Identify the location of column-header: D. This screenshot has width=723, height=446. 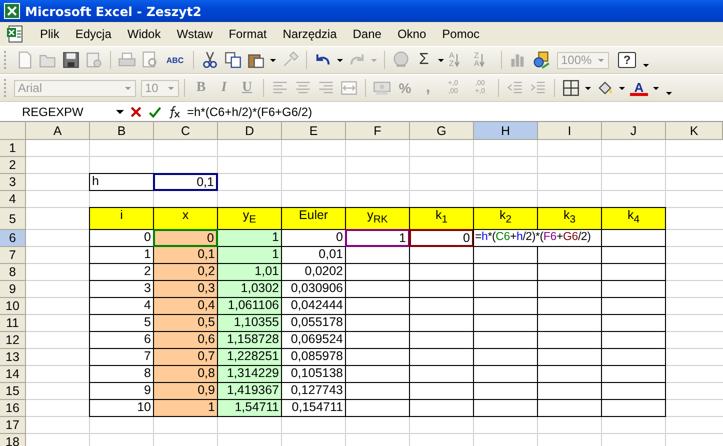
(250, 131).